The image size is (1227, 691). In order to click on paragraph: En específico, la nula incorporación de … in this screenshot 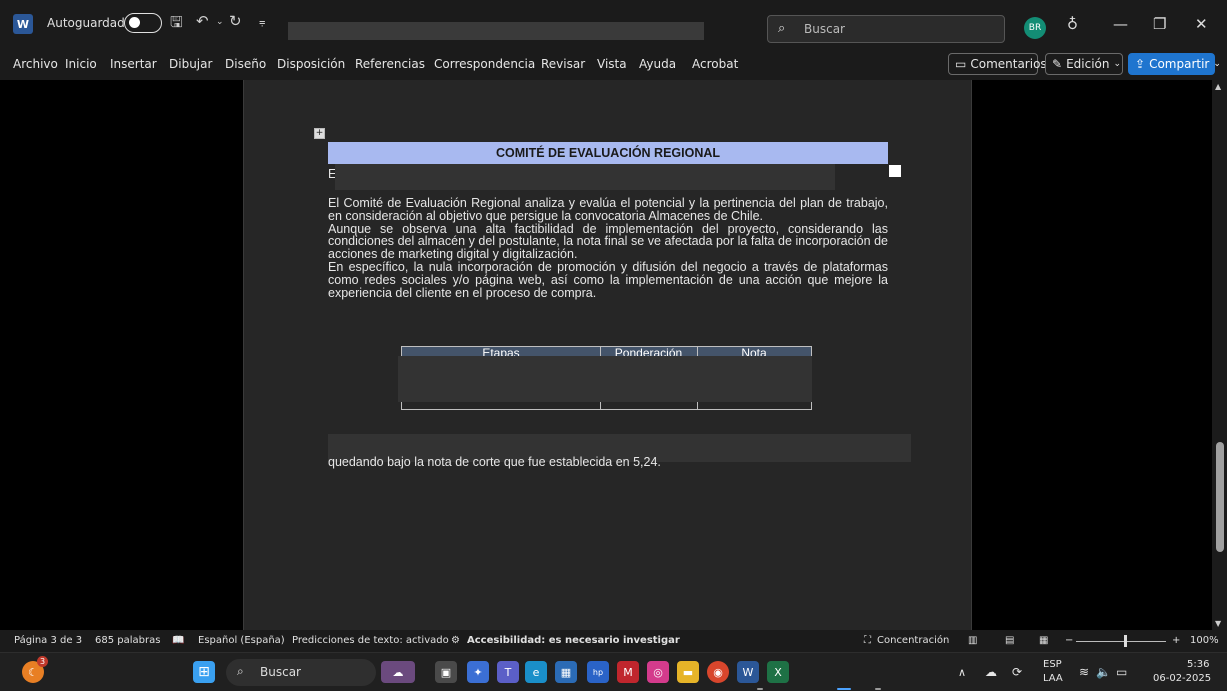, I will do `click(608, 280)`.